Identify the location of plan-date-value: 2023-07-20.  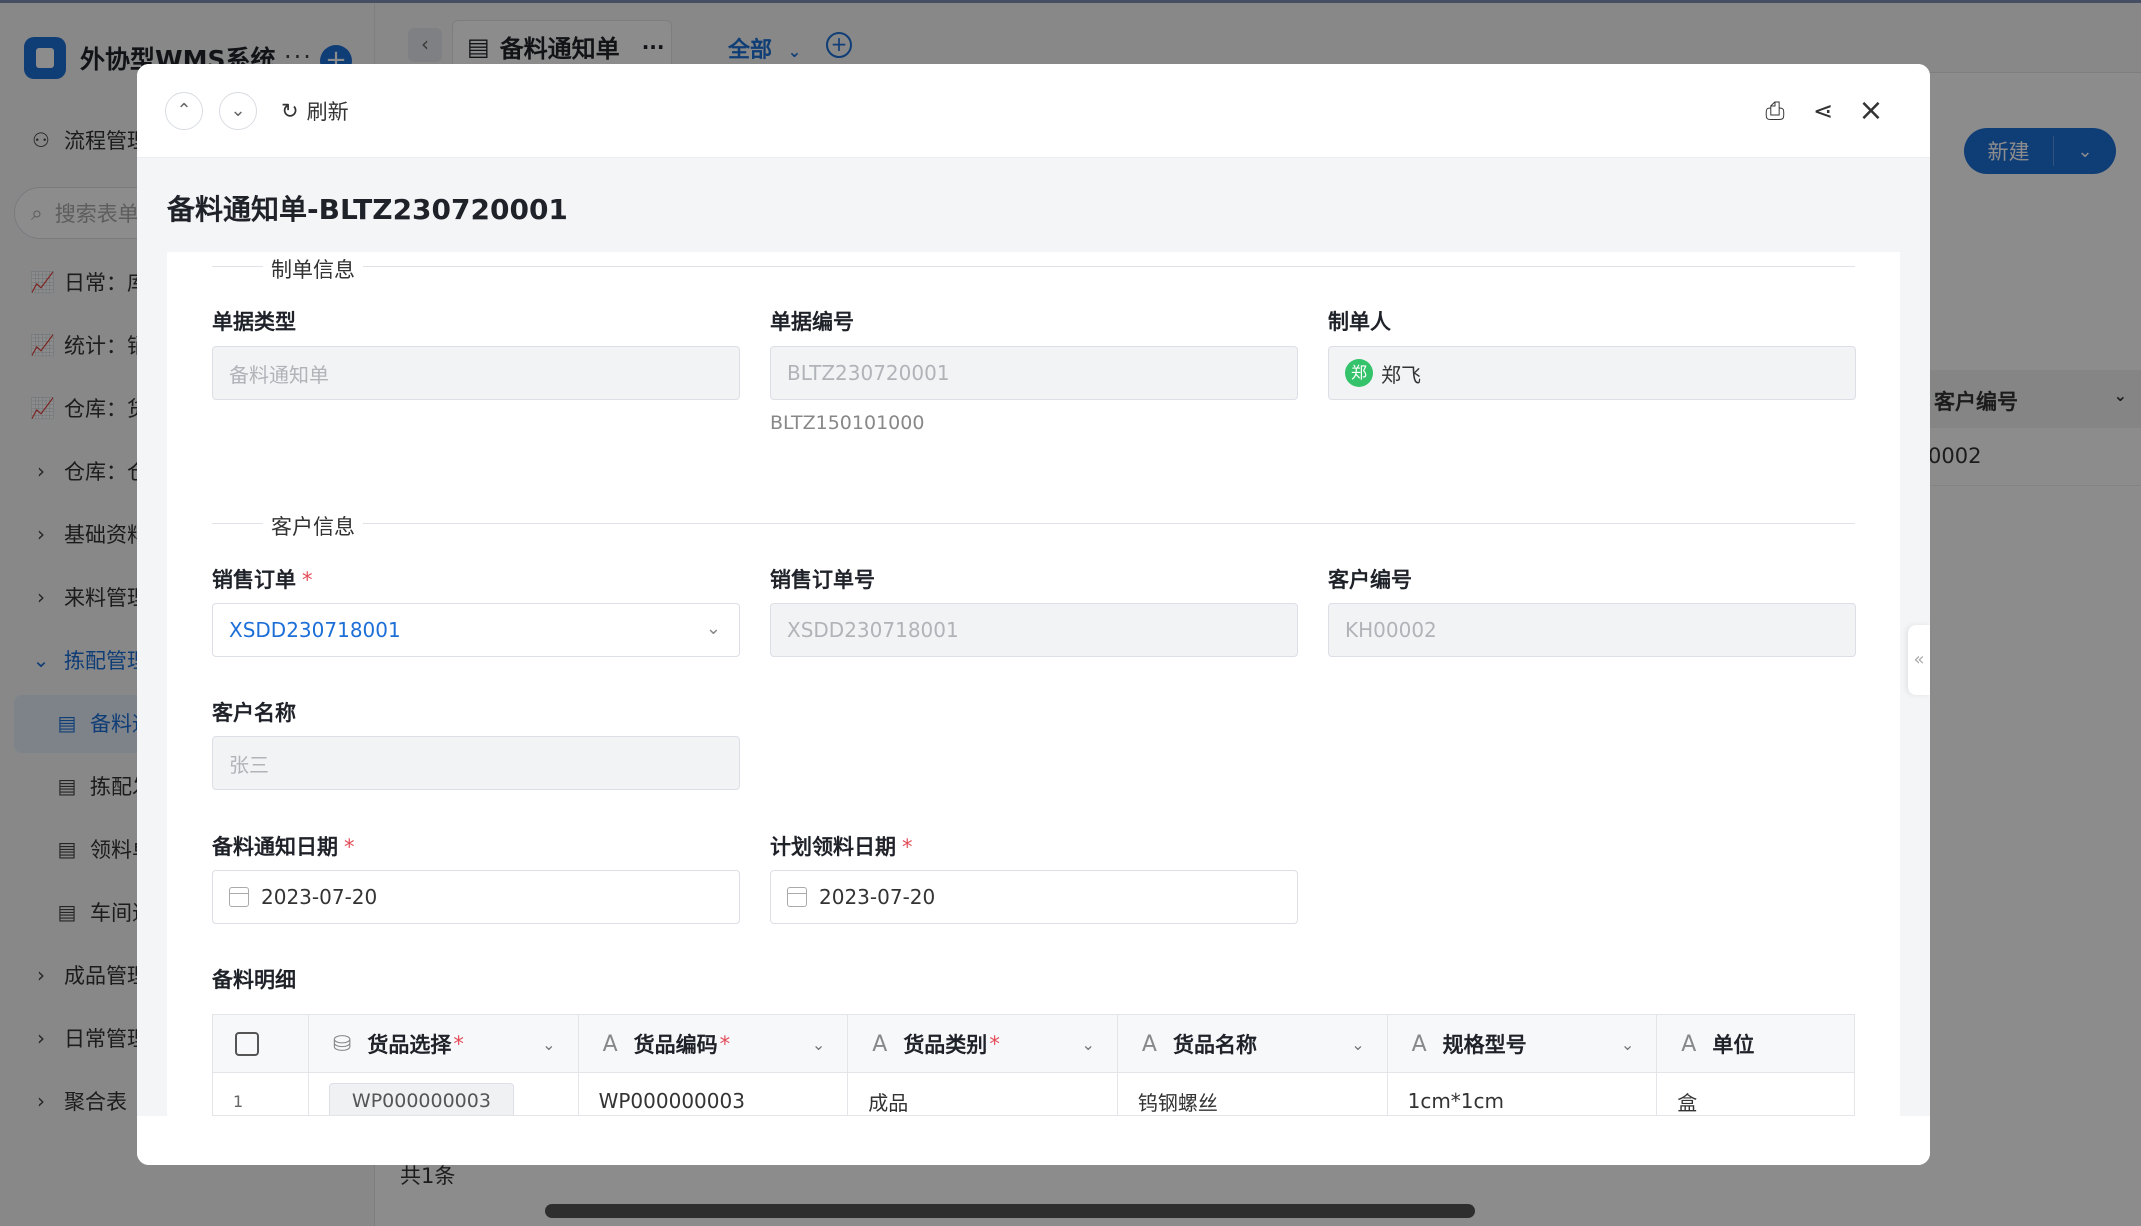
(877, 897).